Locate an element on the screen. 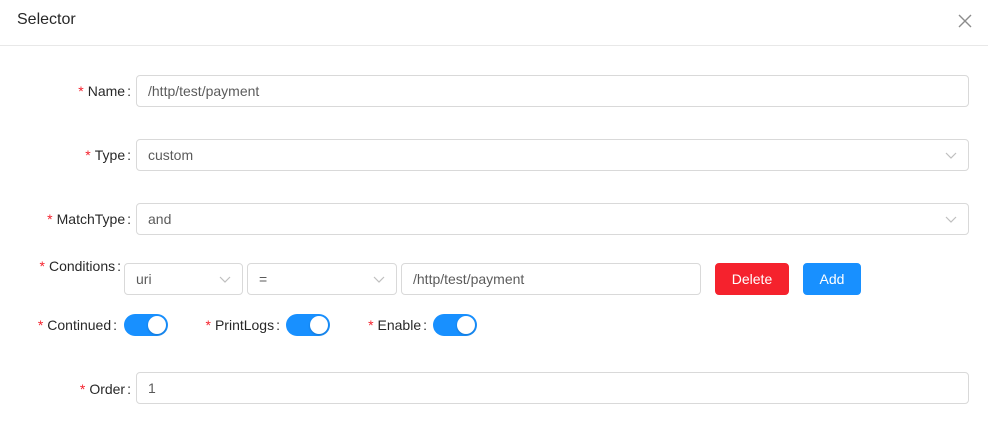 The image size is (988, 426). print-logs-label-text: PrintLogs is located at coordinates (244, 325).